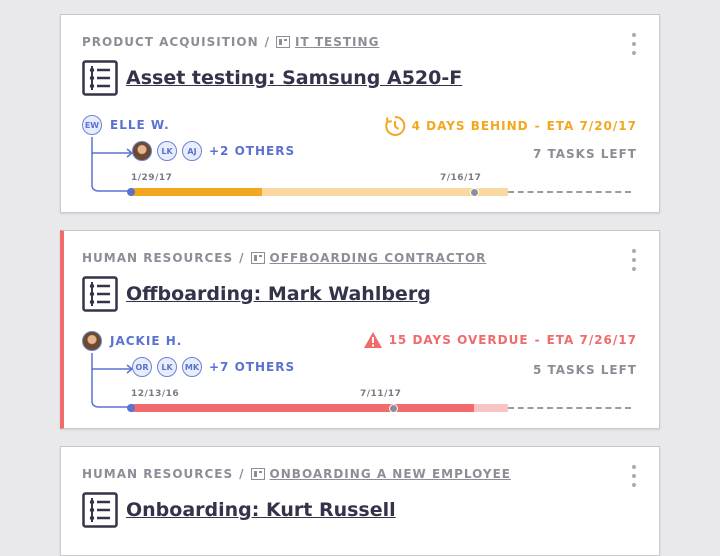 The height and width of the screenshot is (556, 720). I want to click on breadcrumb: HUMAN RESOURCES / OFFBOARDING CONTRACTOR, so click(284, 258).